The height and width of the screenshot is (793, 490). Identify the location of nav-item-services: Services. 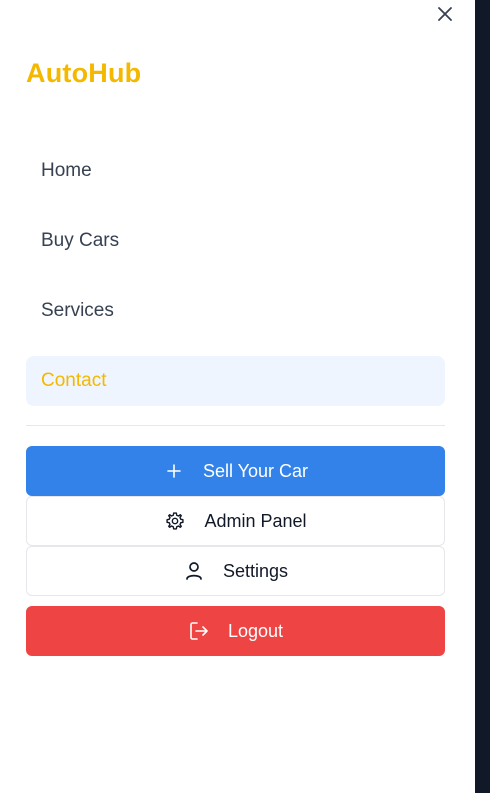
(235, 311).